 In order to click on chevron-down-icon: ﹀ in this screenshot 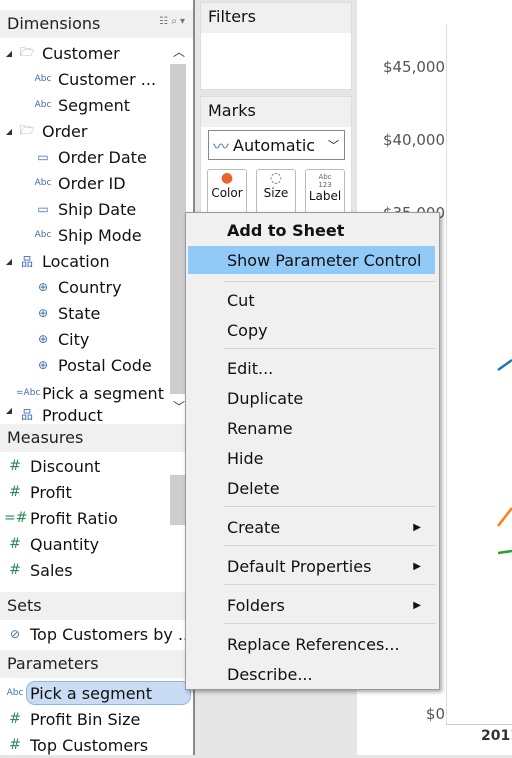, I will do `click(333, 145)`.